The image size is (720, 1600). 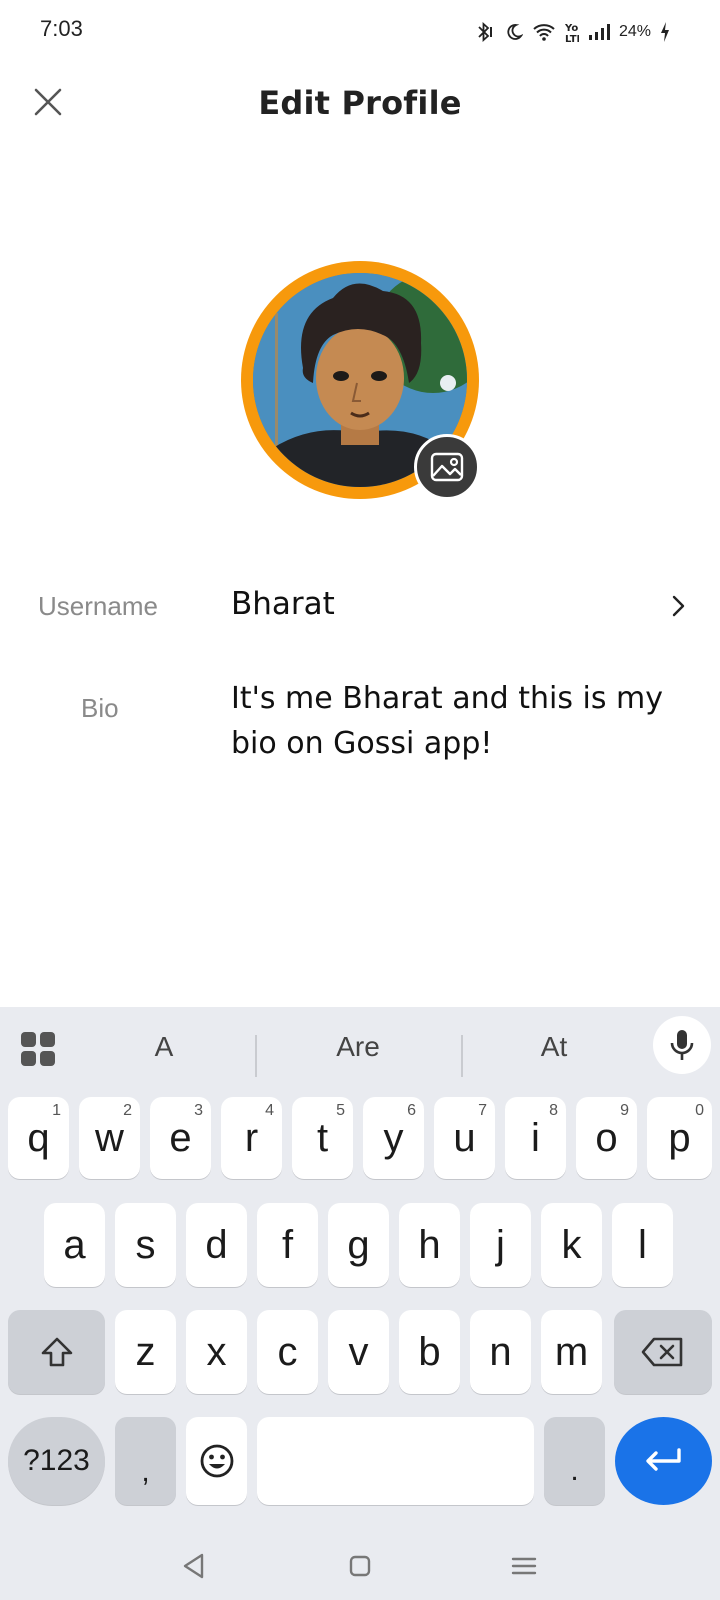 What do you see at coordinates (485, 32) in the screenshot?
I see `bluetooth-icon` at bounding box center [485, 32].